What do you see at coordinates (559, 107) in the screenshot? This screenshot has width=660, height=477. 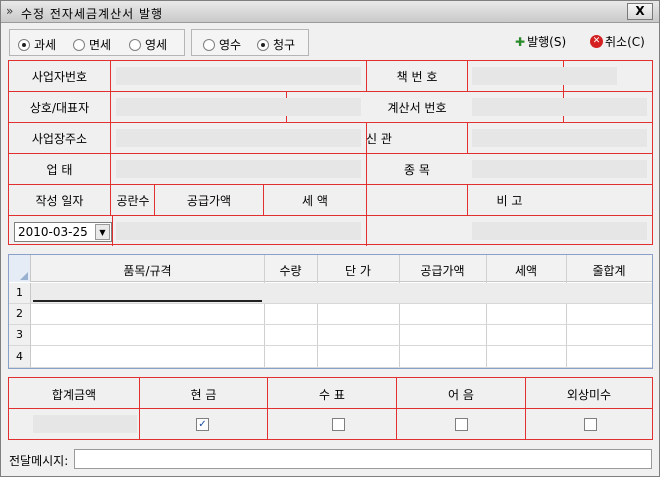 I see `invoice-no-field` at bounding box center [559, 107].